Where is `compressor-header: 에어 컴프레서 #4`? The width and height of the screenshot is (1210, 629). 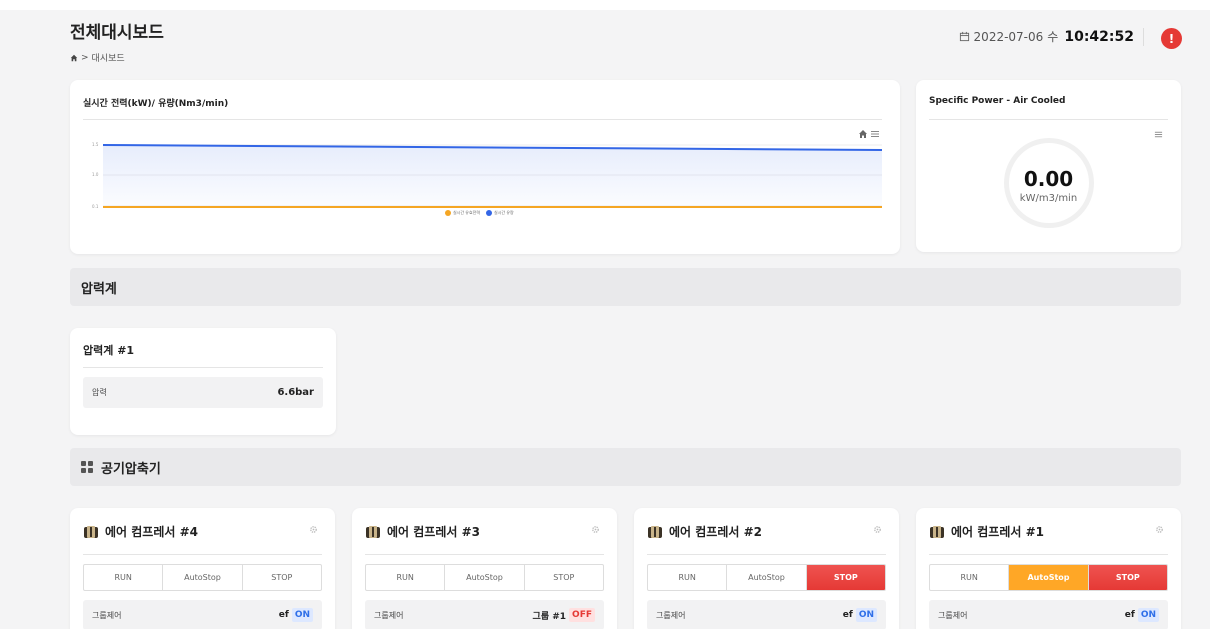 compressor-header: 에어 컴프레서 #4 is located at coordinates (140, 531).